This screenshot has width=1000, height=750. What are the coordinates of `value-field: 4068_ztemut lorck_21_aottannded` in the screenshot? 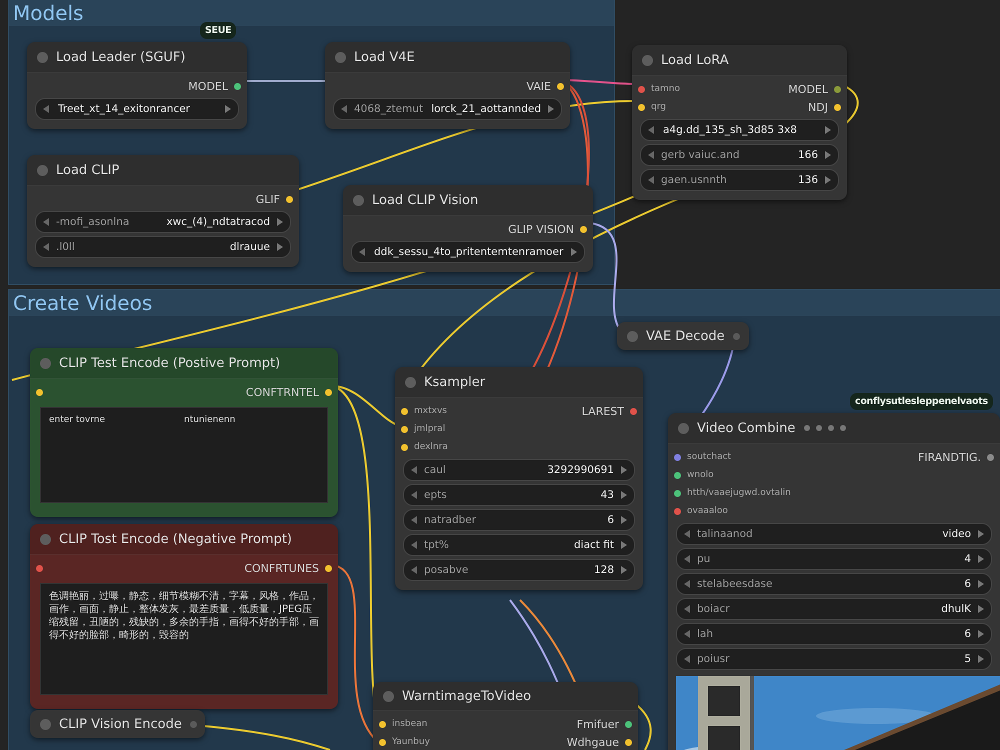 It's located at (447, 109).